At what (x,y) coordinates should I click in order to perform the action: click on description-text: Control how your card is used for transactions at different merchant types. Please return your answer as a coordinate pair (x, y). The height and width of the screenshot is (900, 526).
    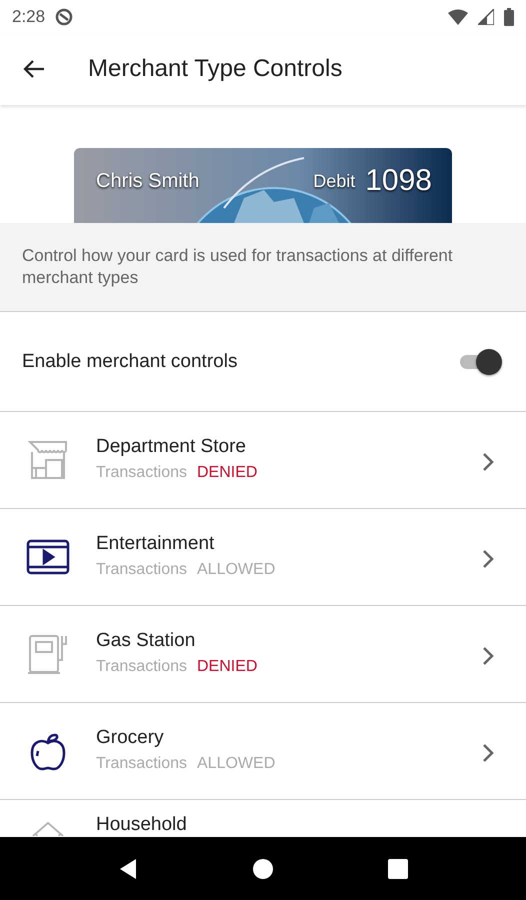
    Looking at the image, I should click on (263, 267).